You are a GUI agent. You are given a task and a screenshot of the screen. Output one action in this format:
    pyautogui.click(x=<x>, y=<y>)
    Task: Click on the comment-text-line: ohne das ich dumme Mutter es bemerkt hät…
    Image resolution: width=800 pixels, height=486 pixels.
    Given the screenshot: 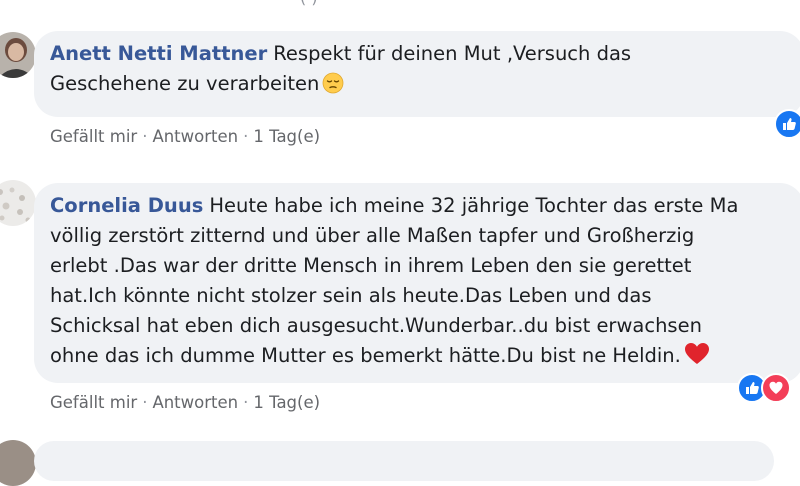 What is the action you would take?
    pyautogui.click(x=365, y=355)
    